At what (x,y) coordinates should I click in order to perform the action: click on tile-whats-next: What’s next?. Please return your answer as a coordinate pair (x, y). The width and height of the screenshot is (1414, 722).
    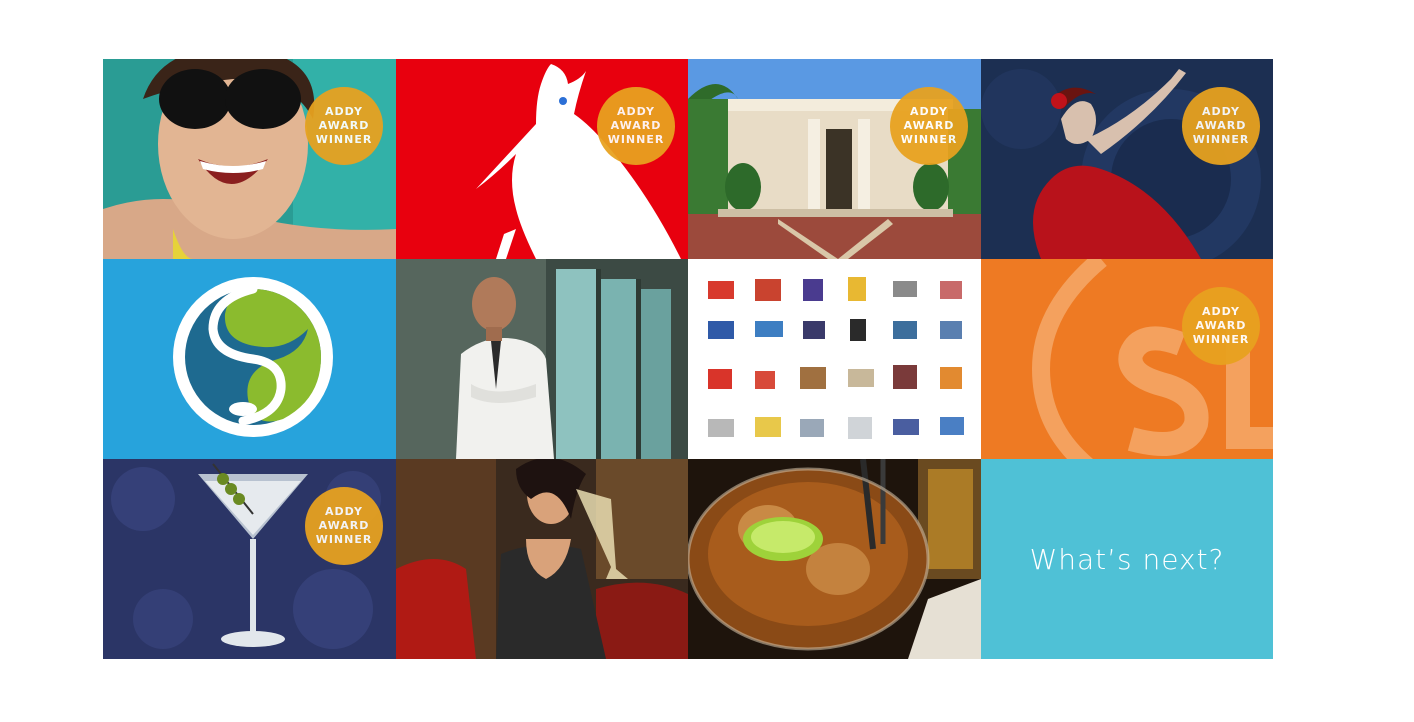
    Looking at the image, I should click on (1127, 559).